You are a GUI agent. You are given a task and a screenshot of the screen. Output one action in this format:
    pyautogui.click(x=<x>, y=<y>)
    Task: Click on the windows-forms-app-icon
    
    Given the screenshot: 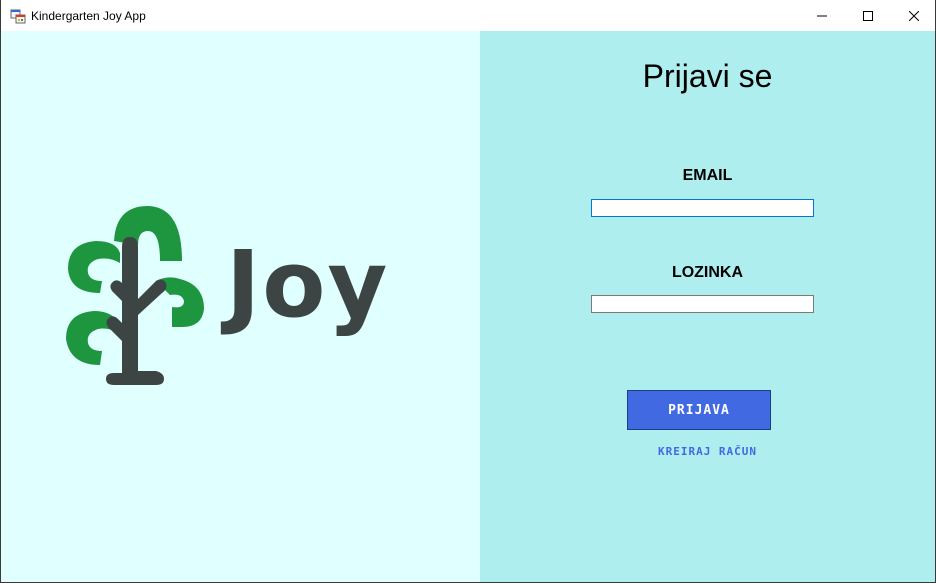 What is the action you would take?
    pyautogui.click(x=18, y=16)
    